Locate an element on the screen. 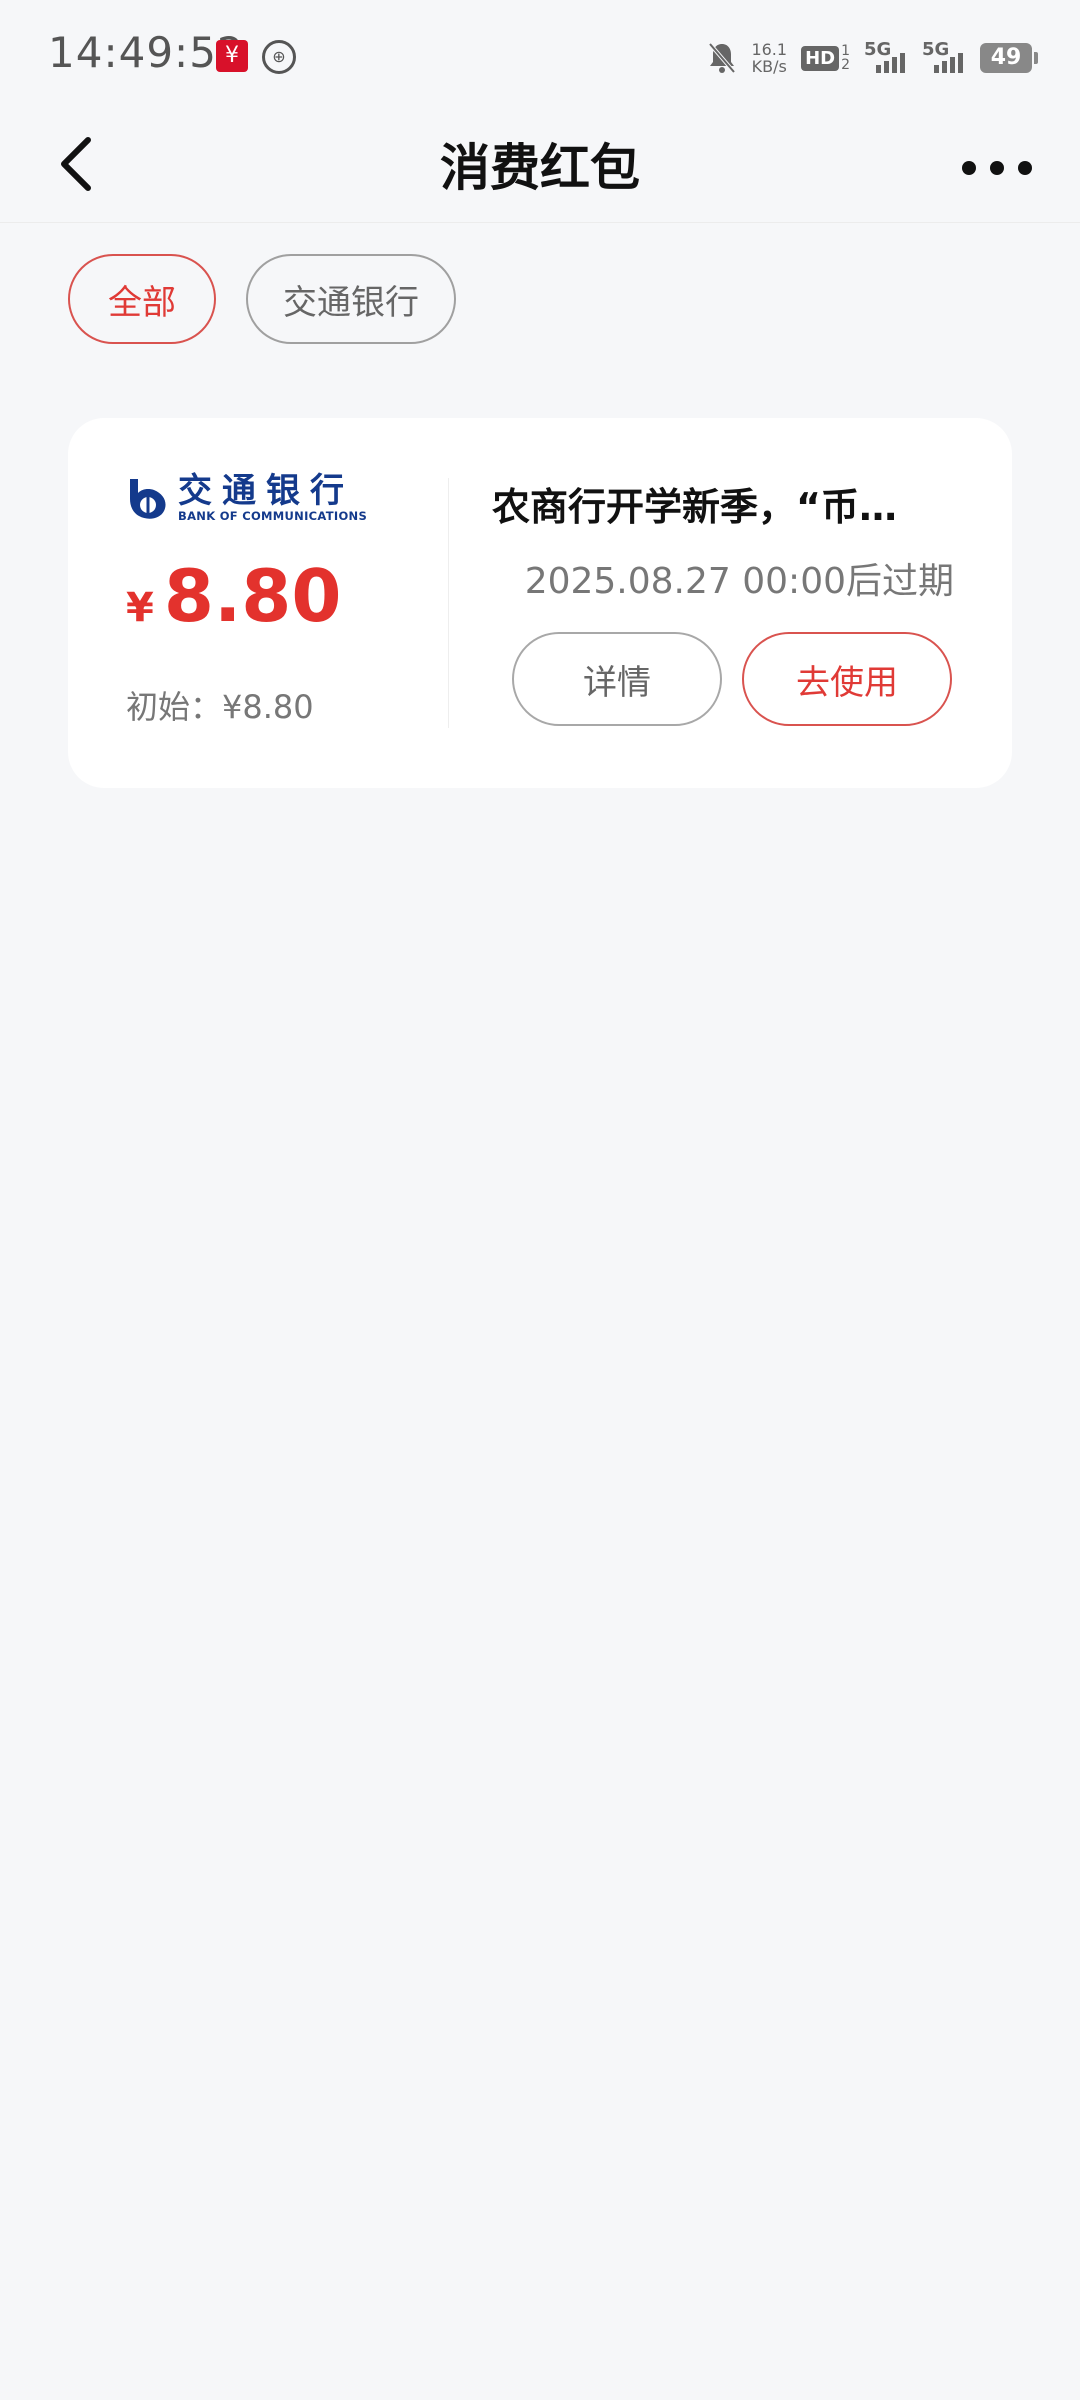 The height and width of the screenshot is (2400, 1080). detail-button: 详情 is located at coordinates (617, 679).